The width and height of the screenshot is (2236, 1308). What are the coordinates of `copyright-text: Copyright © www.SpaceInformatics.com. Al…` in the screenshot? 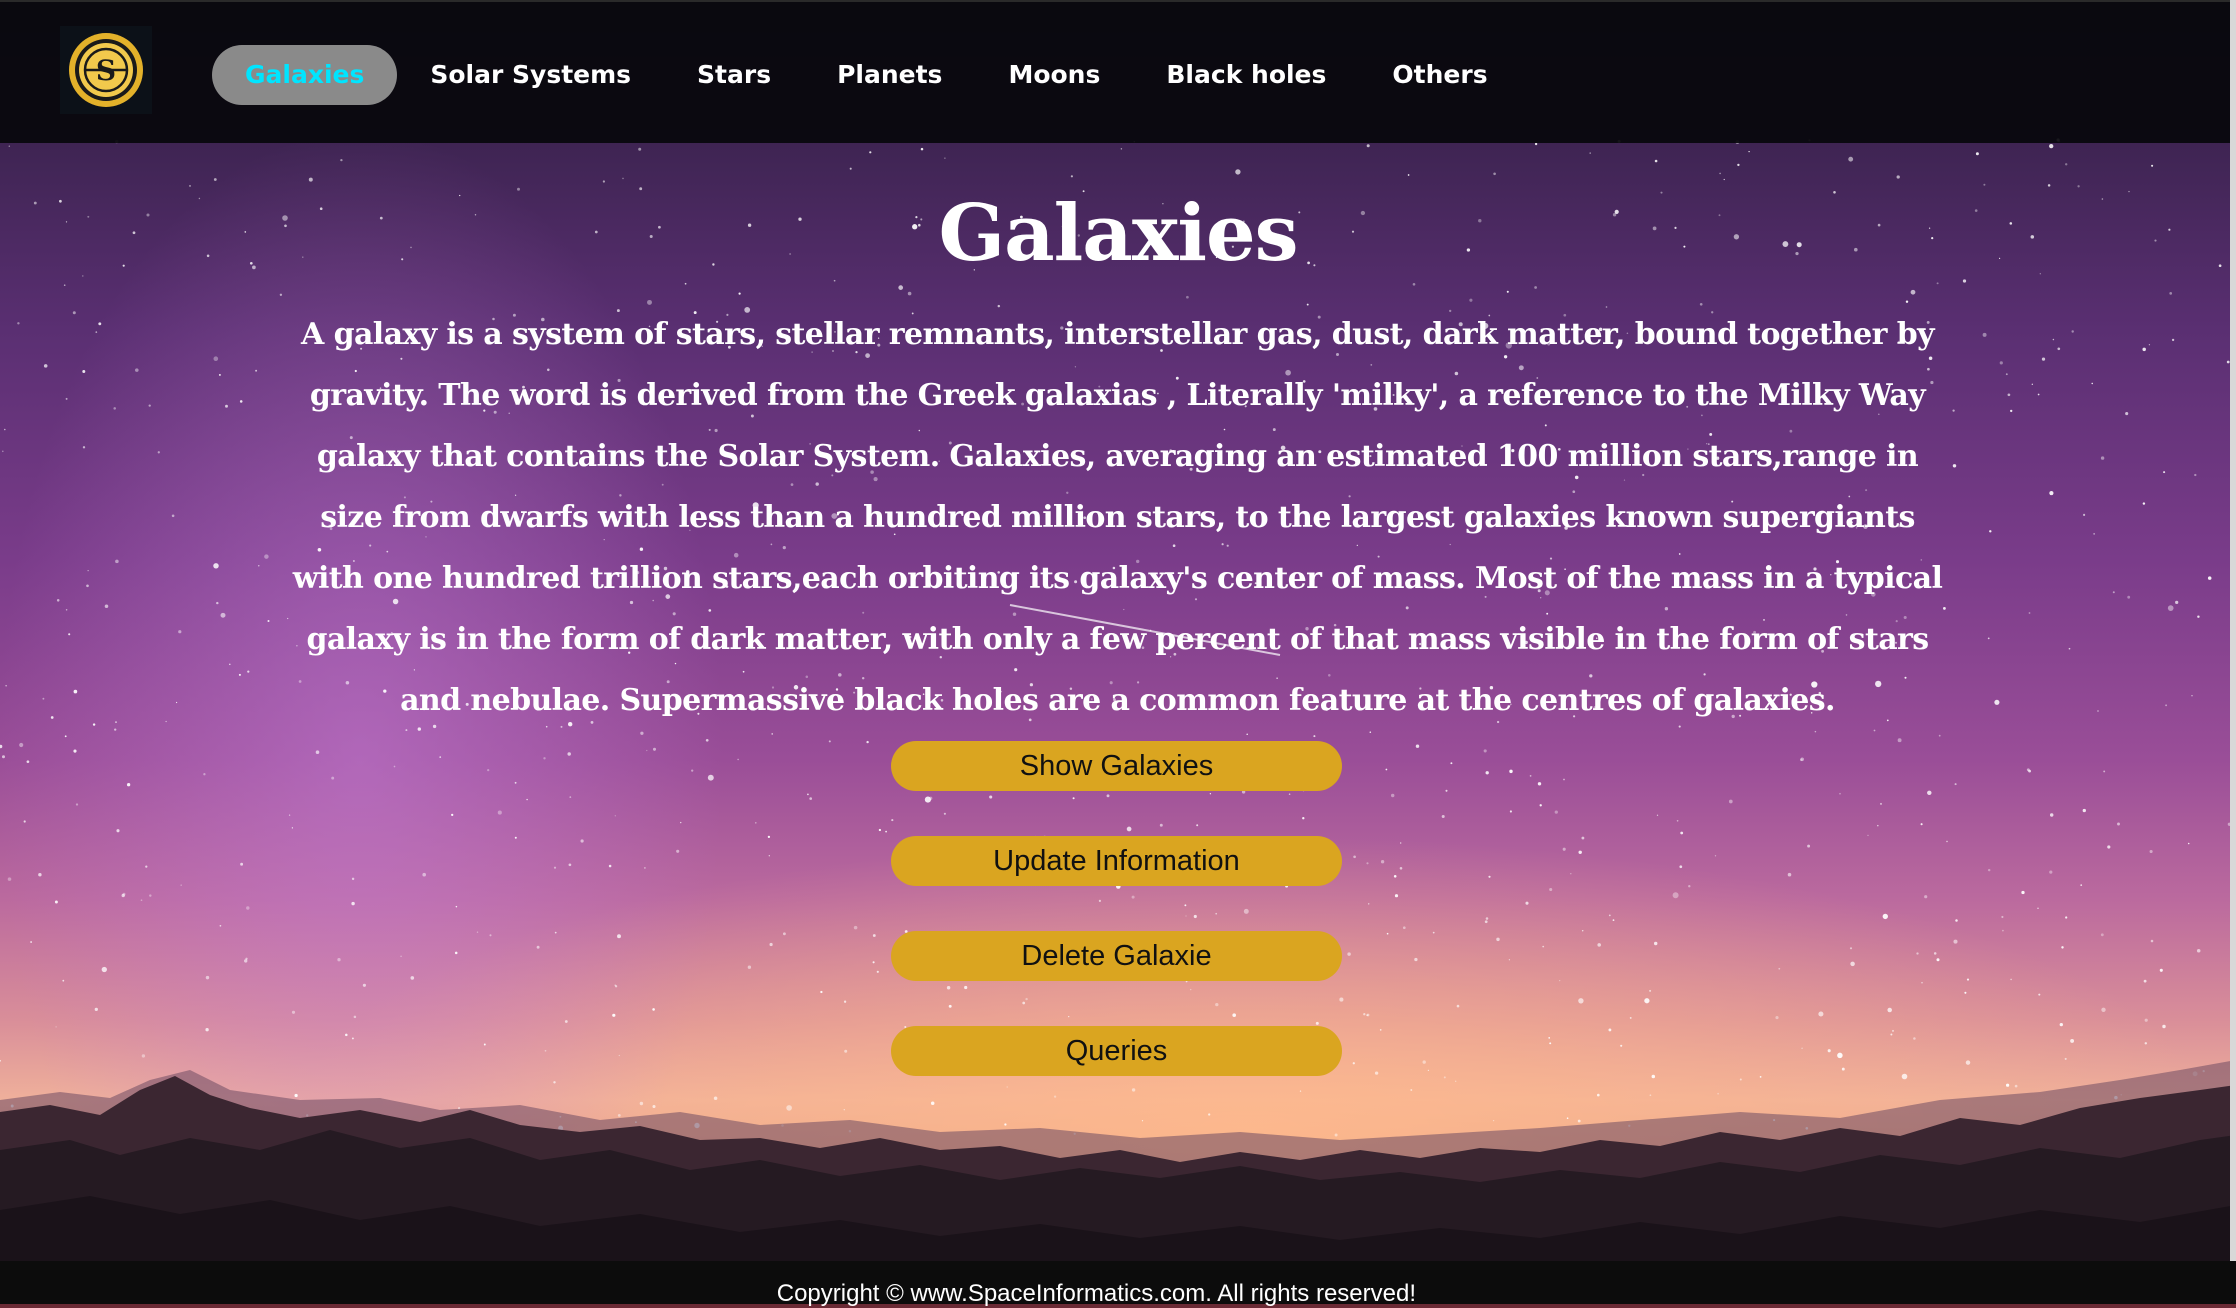 It's located at (1096, 1293).